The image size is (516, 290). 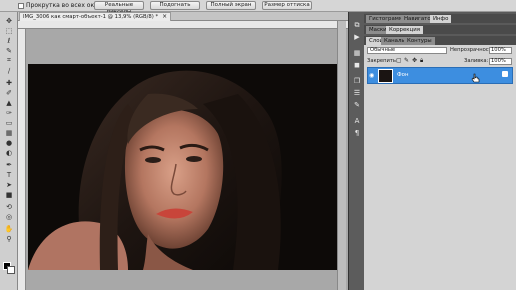 I want to click on close-icon: ×, so click(x=164, y=17).